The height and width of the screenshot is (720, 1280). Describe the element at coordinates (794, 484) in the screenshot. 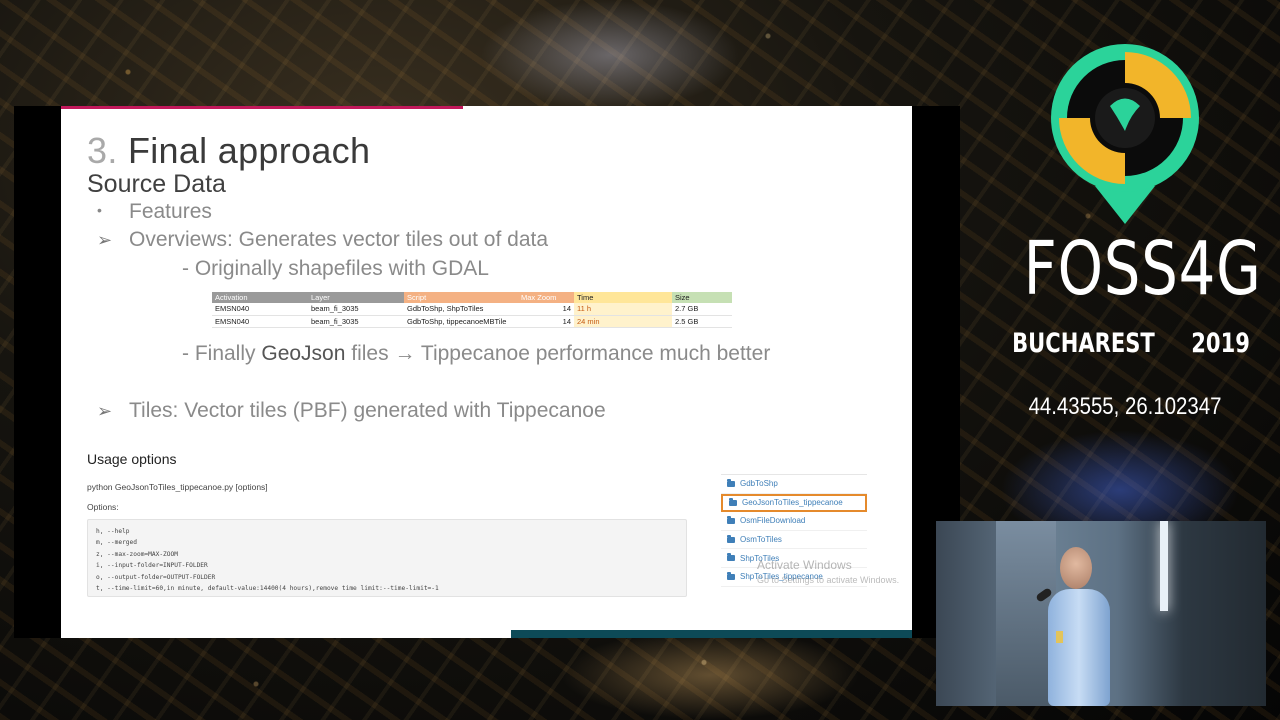

I see `folder-item: GdbToShp` at that location.